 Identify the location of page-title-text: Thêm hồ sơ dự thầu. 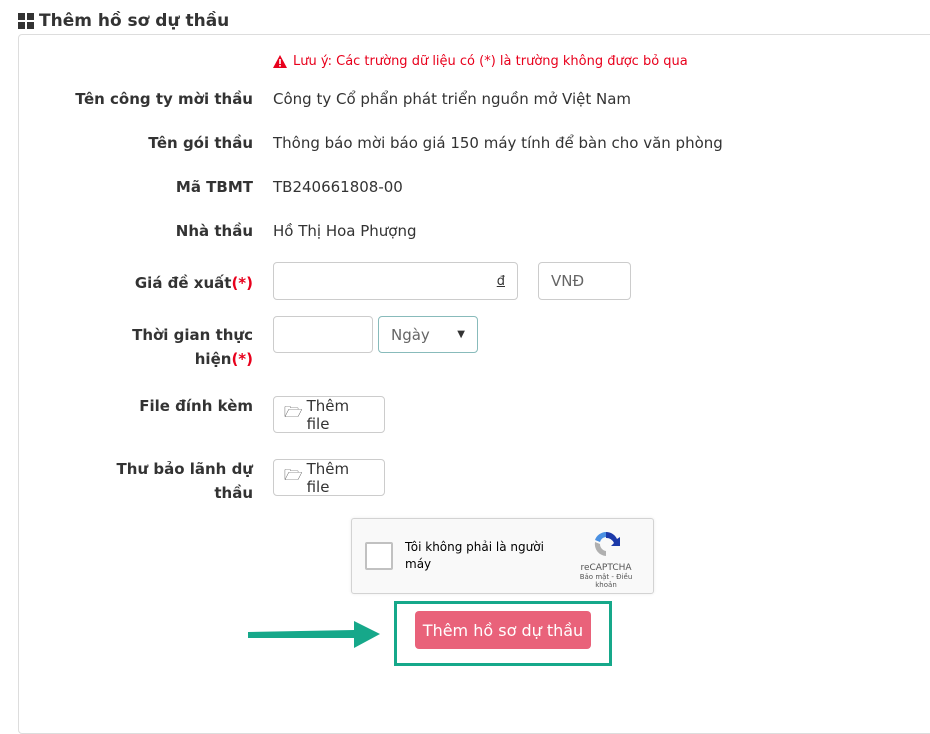
(134, 21).